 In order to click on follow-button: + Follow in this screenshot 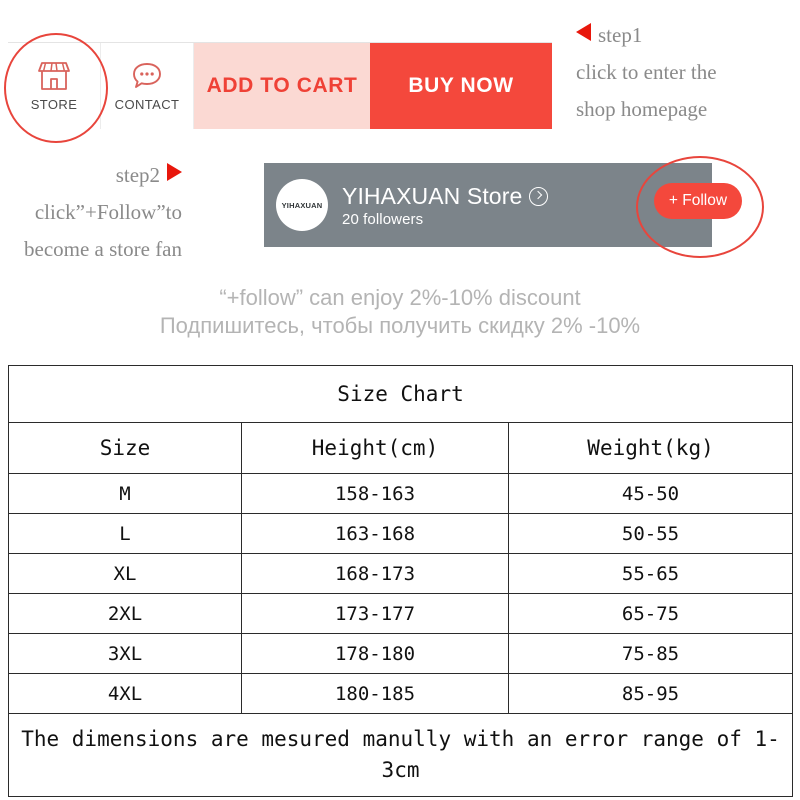, I will do `click(698, 201)`.